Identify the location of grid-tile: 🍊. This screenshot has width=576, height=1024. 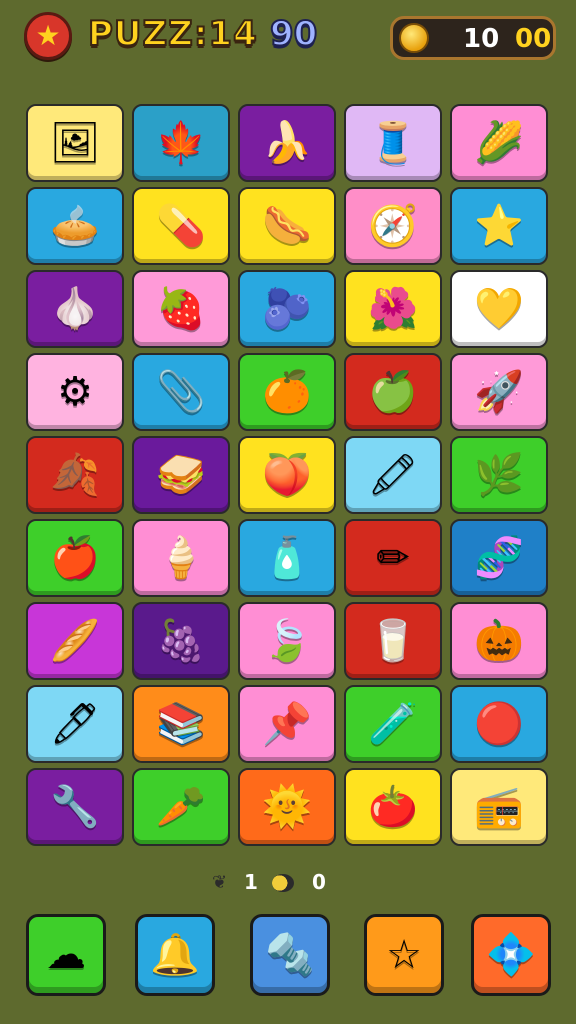
(287, 392).